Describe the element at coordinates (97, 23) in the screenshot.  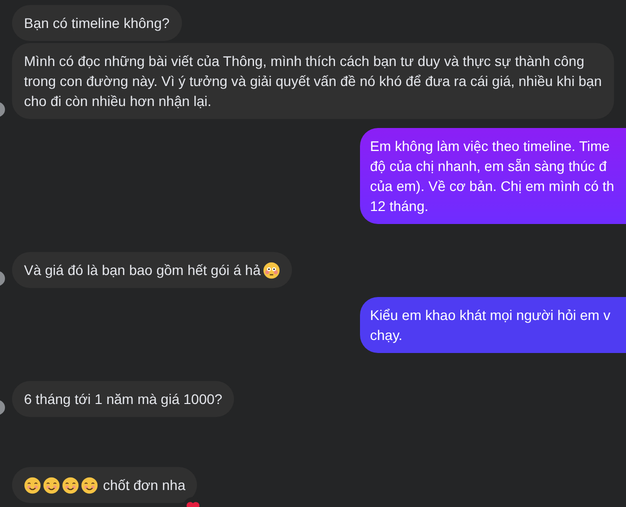
I see `message-text: Bạn có timeline không?` at that location.